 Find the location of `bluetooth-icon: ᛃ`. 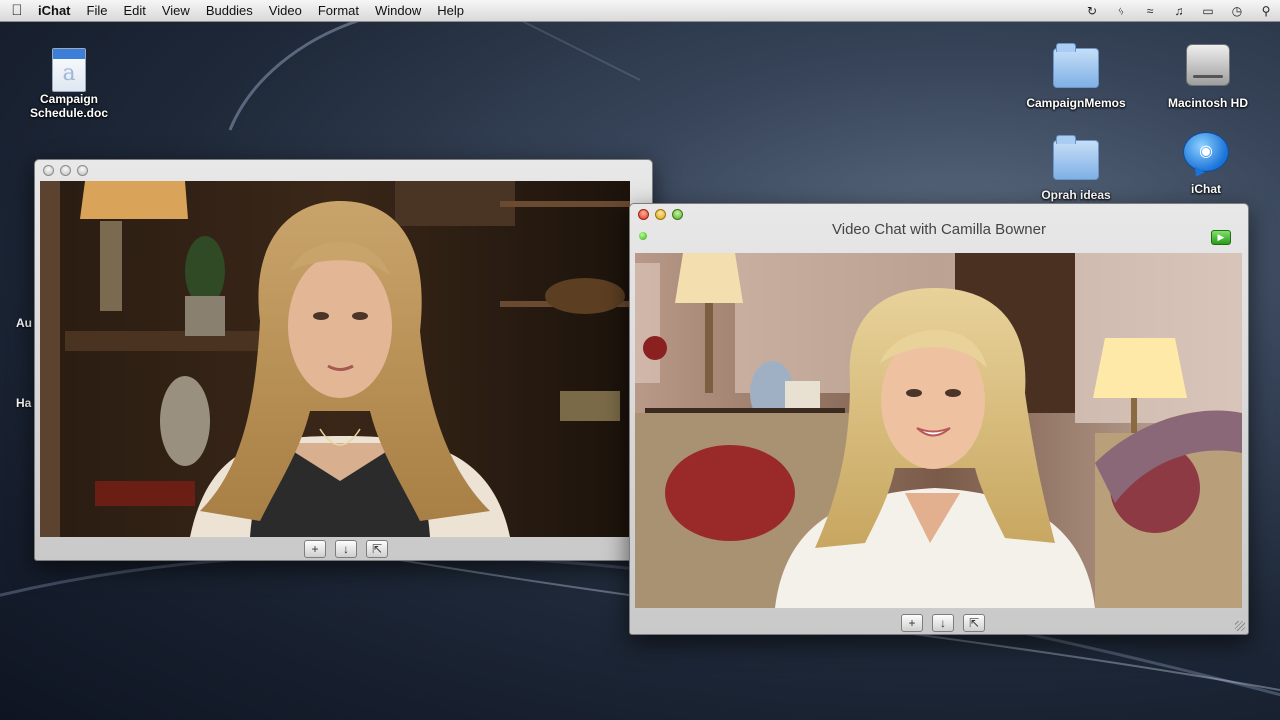

bluetooth-icon: ᛃ is located at coordinates (1121, 11).